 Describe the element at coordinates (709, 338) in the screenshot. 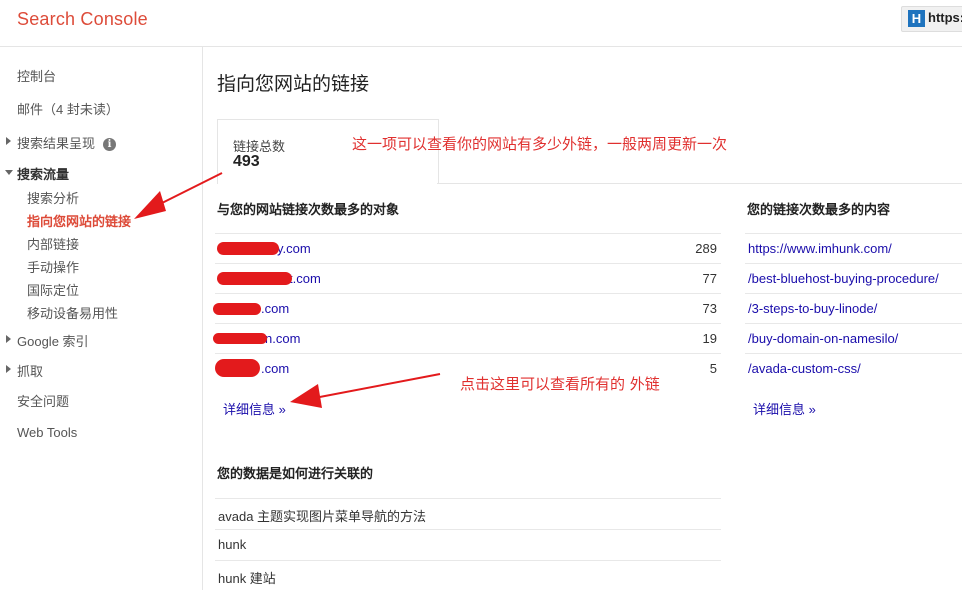

I see `link-count: 19` at that location.